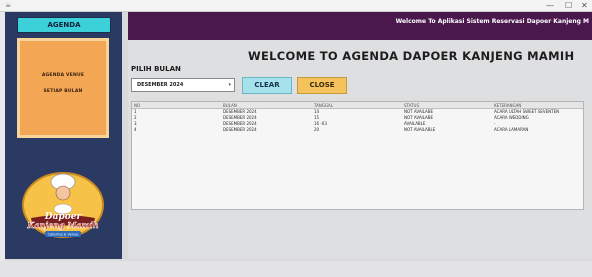 The height and width of the screenshot is (277, 592). Describe the element at coordinates (317, 129) in the screenshot. I see `cell-tanggal: 20` at that location.